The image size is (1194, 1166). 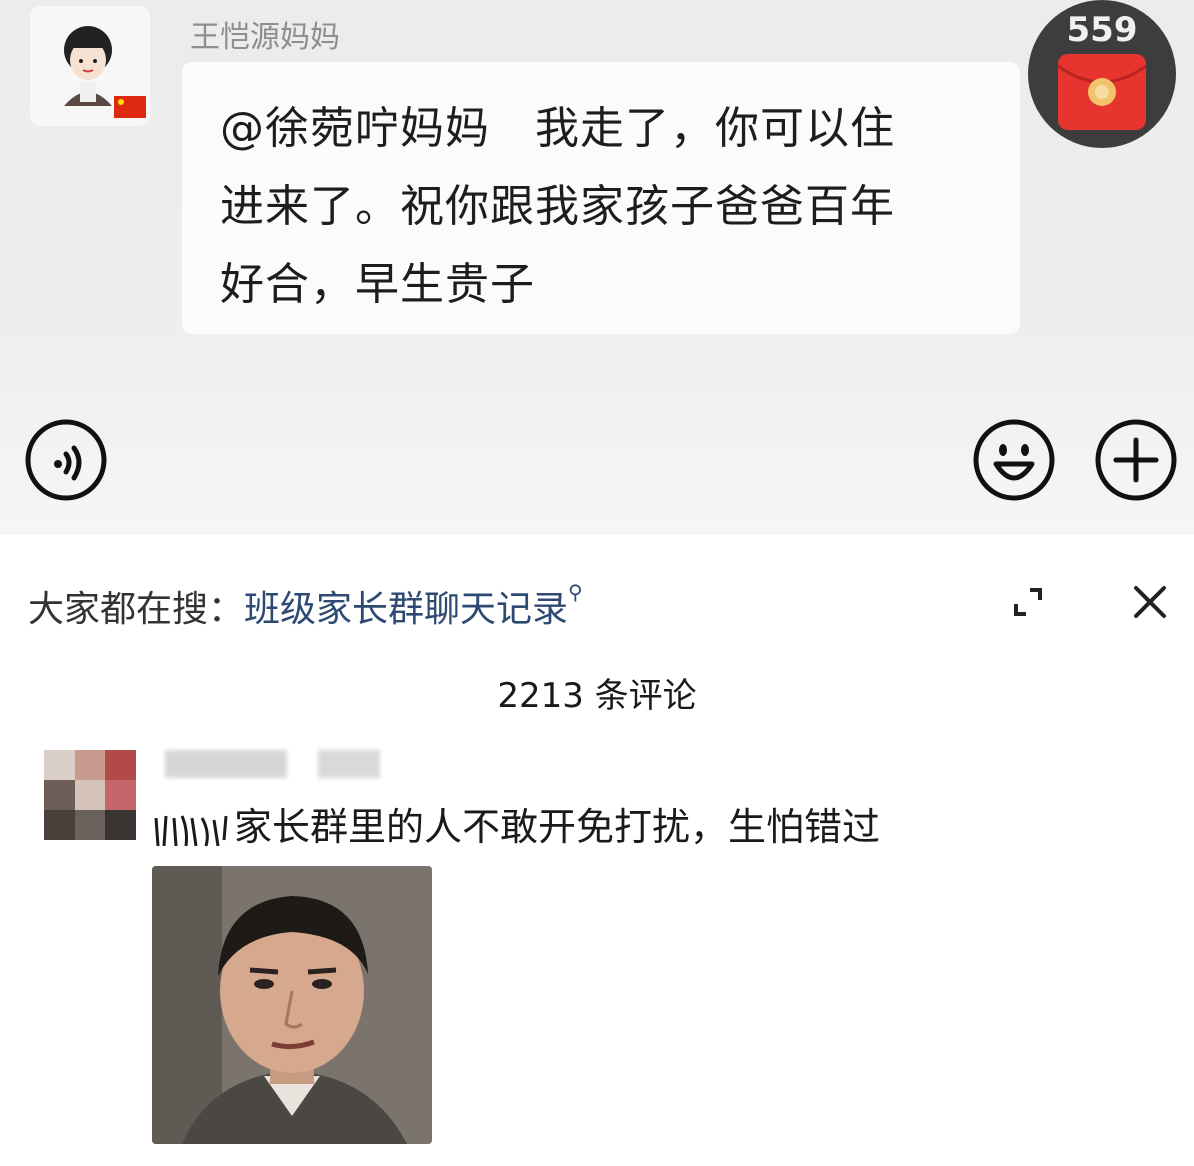 What do you see at coordinates (66, 460) in the screenshot?
I see `voice-icon` at bounding box center [66, 460].